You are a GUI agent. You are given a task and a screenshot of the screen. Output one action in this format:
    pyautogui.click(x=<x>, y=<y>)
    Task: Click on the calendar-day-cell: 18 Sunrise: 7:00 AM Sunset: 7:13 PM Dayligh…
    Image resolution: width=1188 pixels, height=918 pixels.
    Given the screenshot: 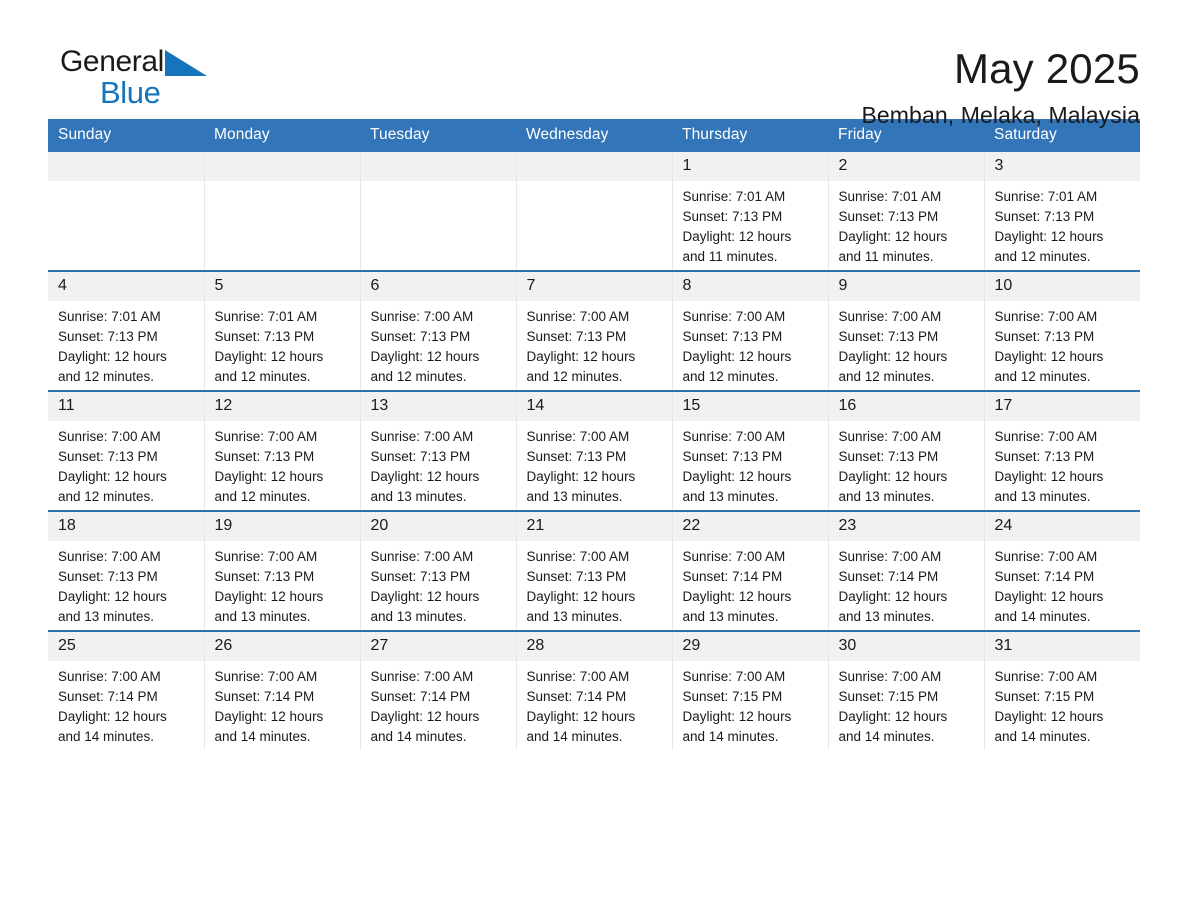 What is the action you would take?
    pyautogui.click(x=126, y=570)
    